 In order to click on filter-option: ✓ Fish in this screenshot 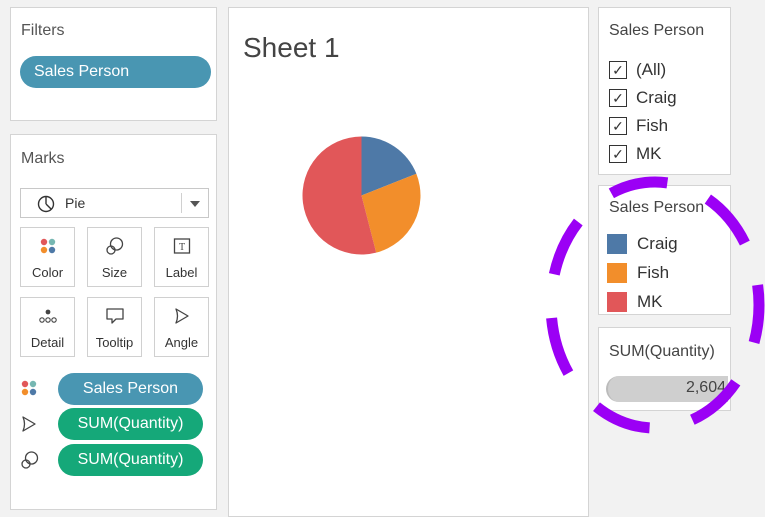, I will do `click(638, 126)`.